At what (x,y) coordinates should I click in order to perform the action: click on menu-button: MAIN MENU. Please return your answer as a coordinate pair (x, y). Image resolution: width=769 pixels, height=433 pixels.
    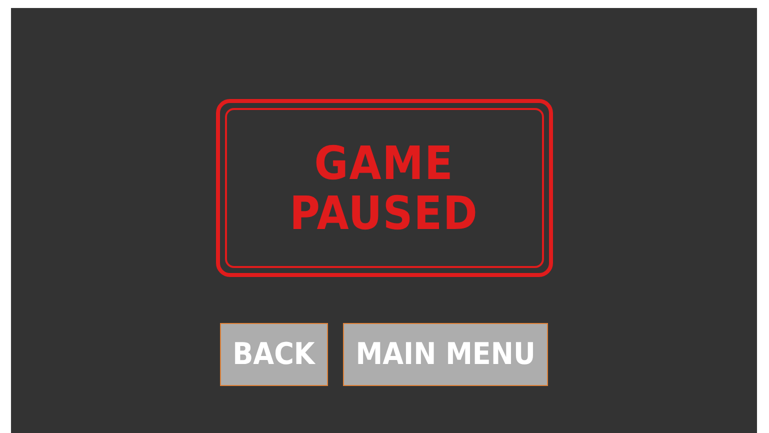
    Looking at the image, I should click on (445, 354).